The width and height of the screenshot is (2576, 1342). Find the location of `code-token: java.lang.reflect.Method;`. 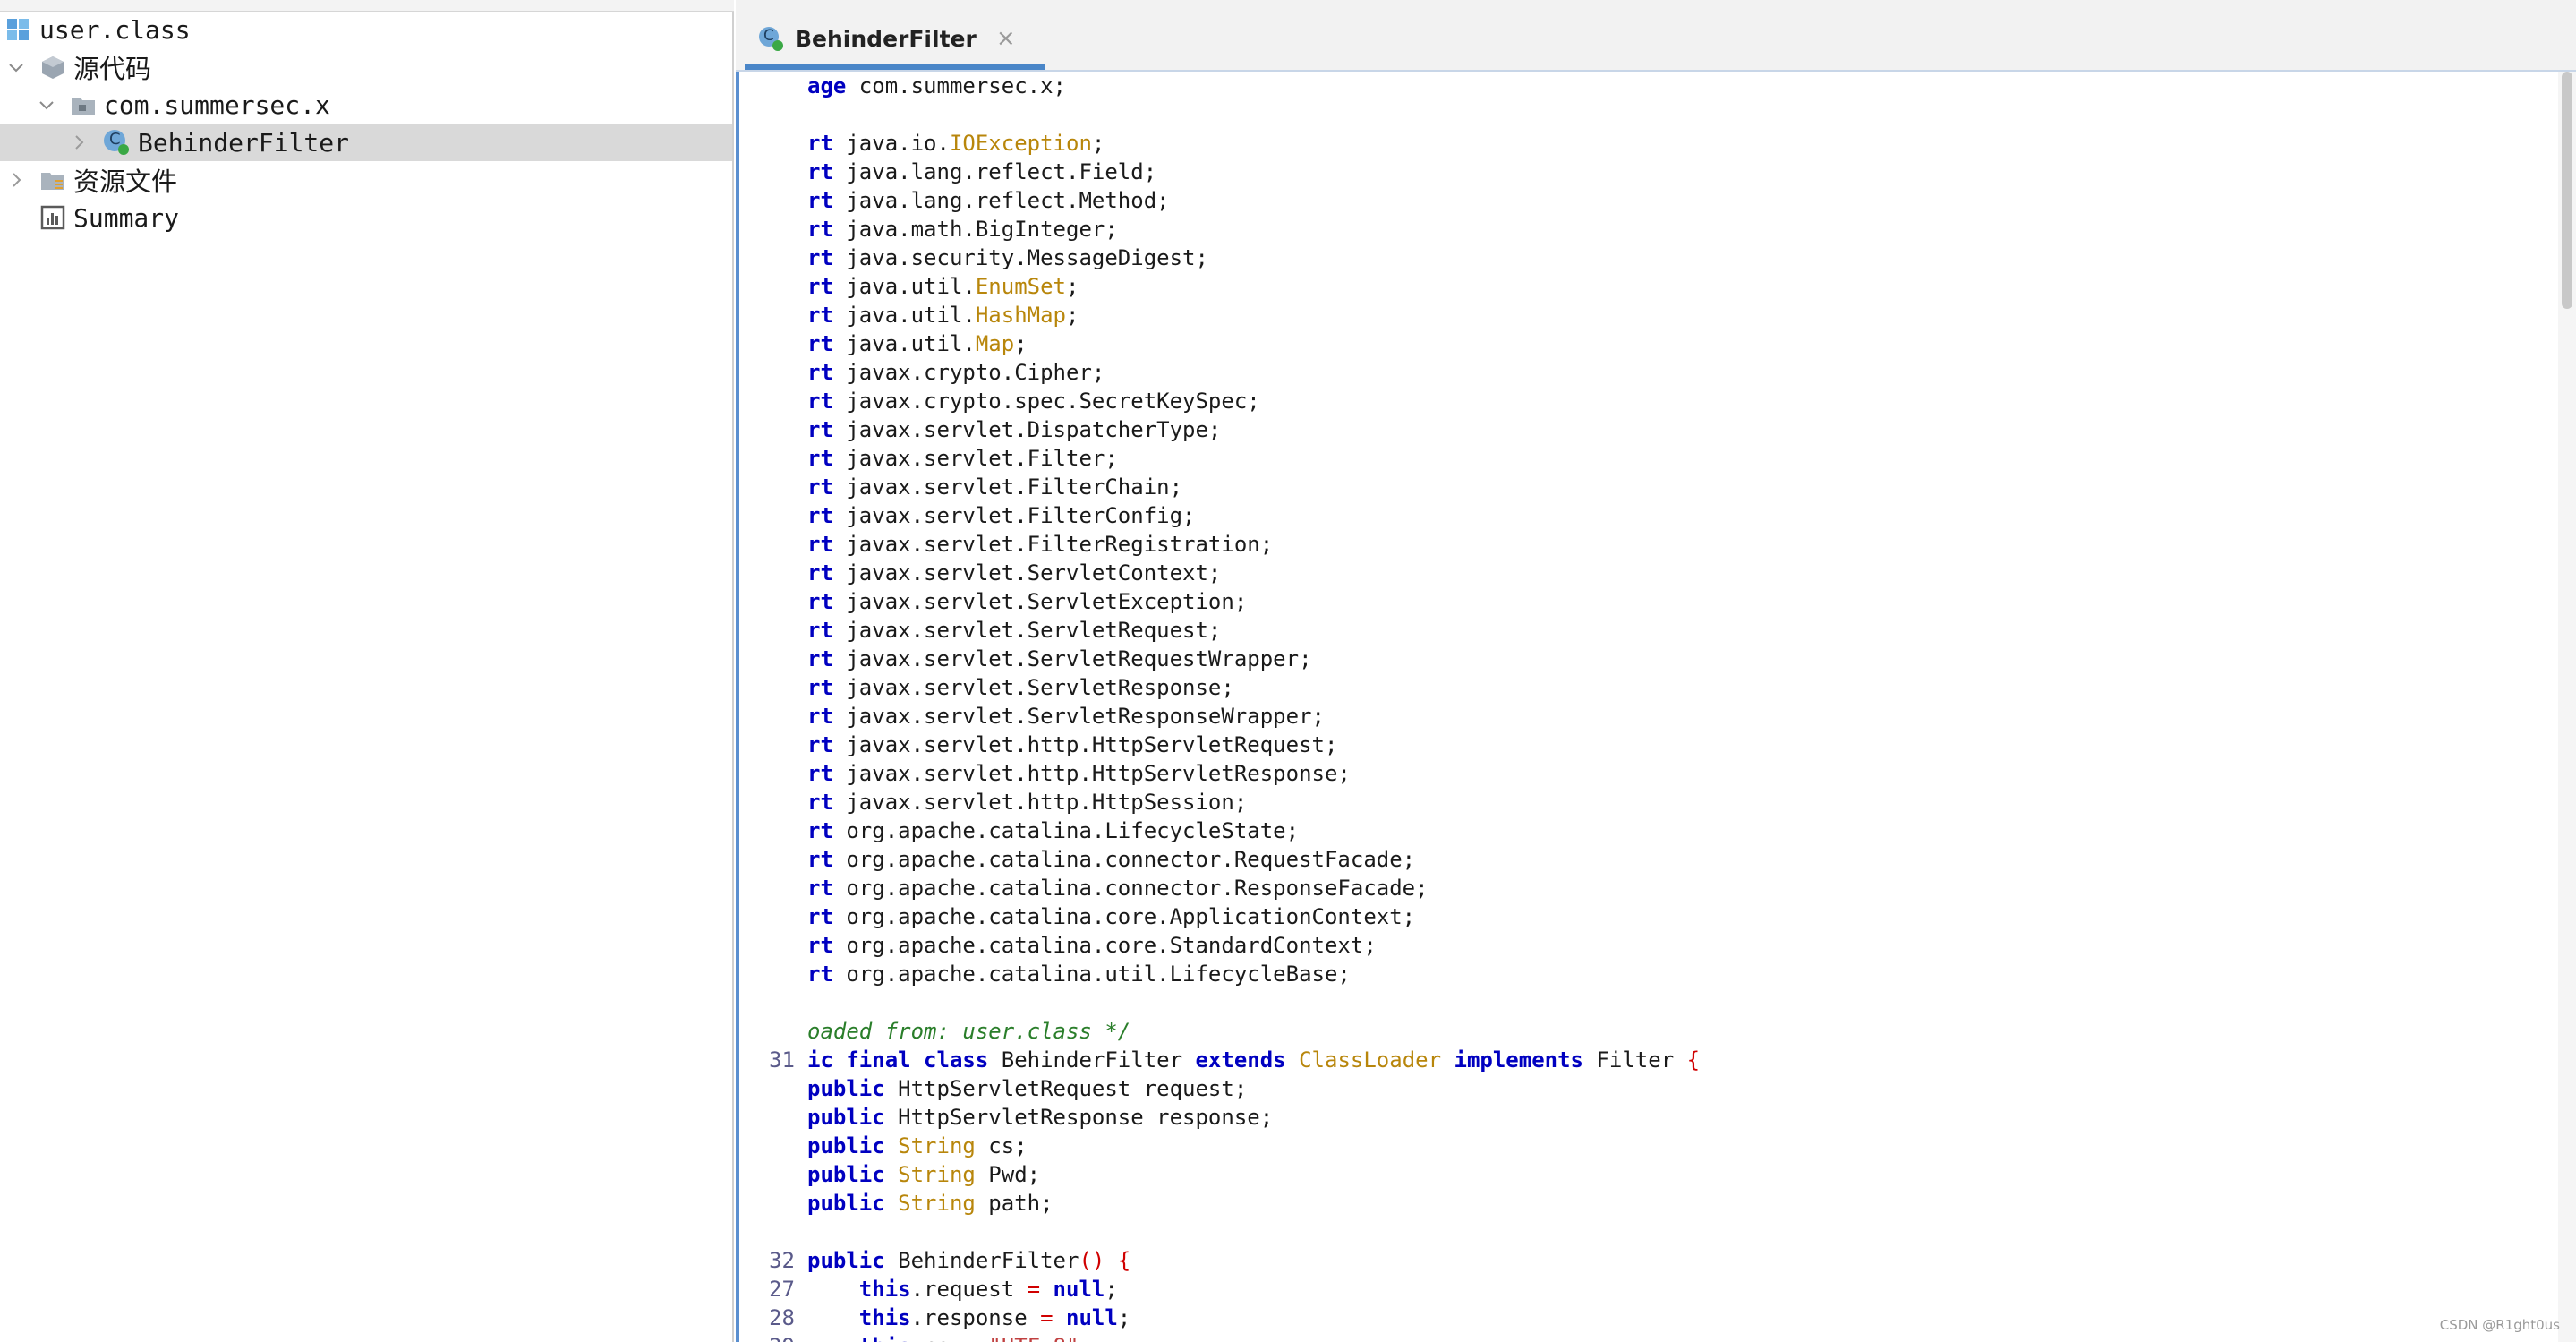

code-token: java.lang.reflect.Method; is located at coordinates (1001, 200).